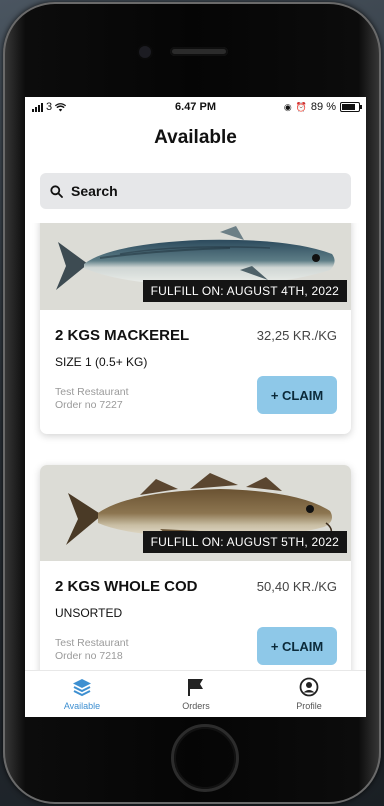 The image size is (384, 806). I want to click on listing-subtitle: UNSORTED, so click(89, 613).